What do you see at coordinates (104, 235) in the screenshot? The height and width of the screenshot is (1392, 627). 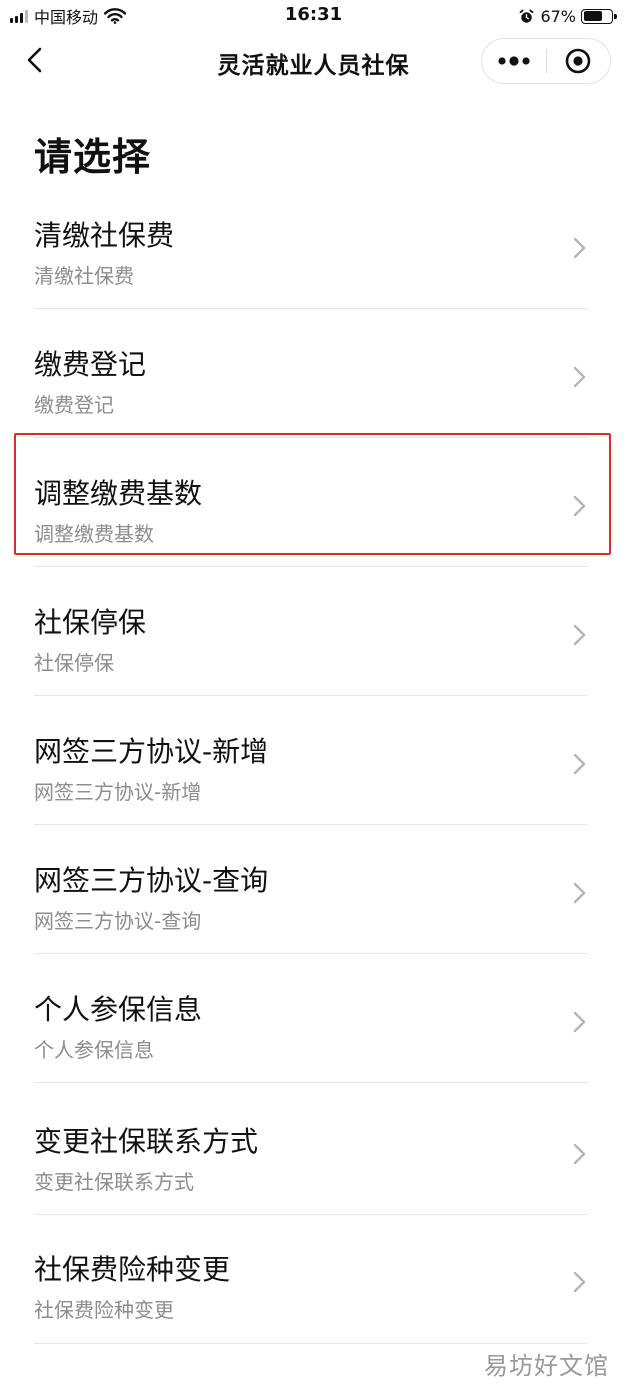 I see `menu-item-title: 清缴社保费` at bounding box center [104, 235].